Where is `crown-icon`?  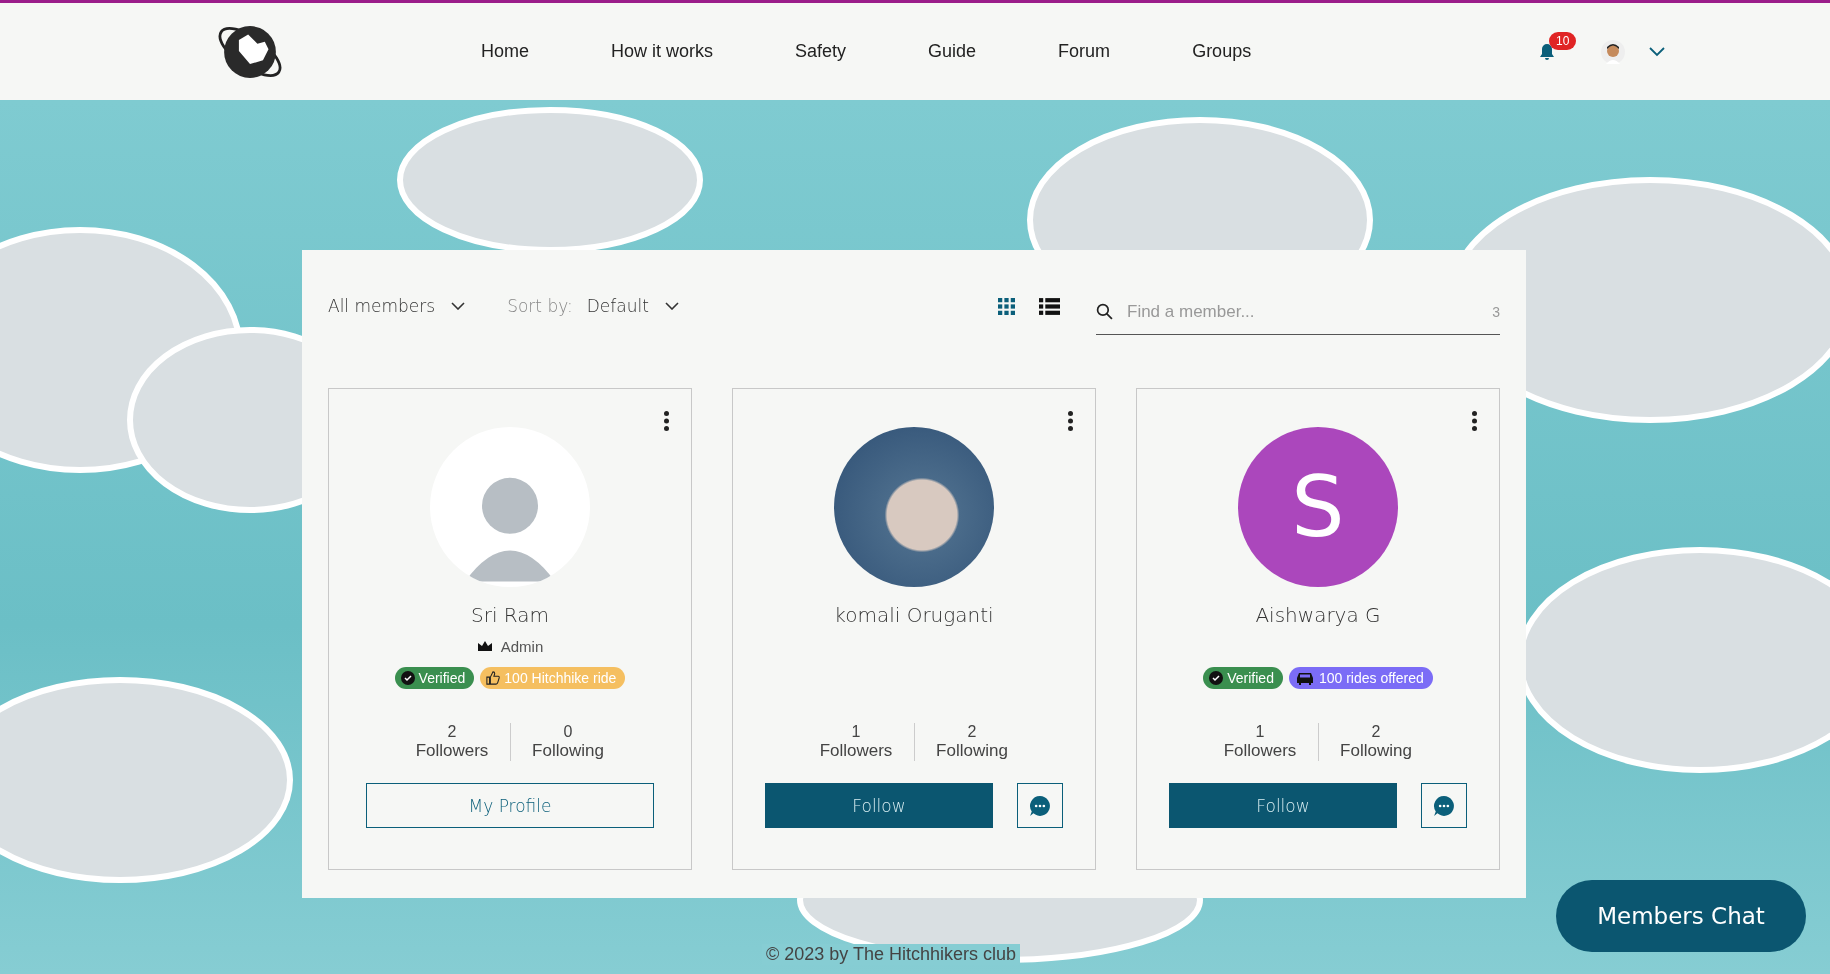
crown-icon is located at coordinates (484, 646).